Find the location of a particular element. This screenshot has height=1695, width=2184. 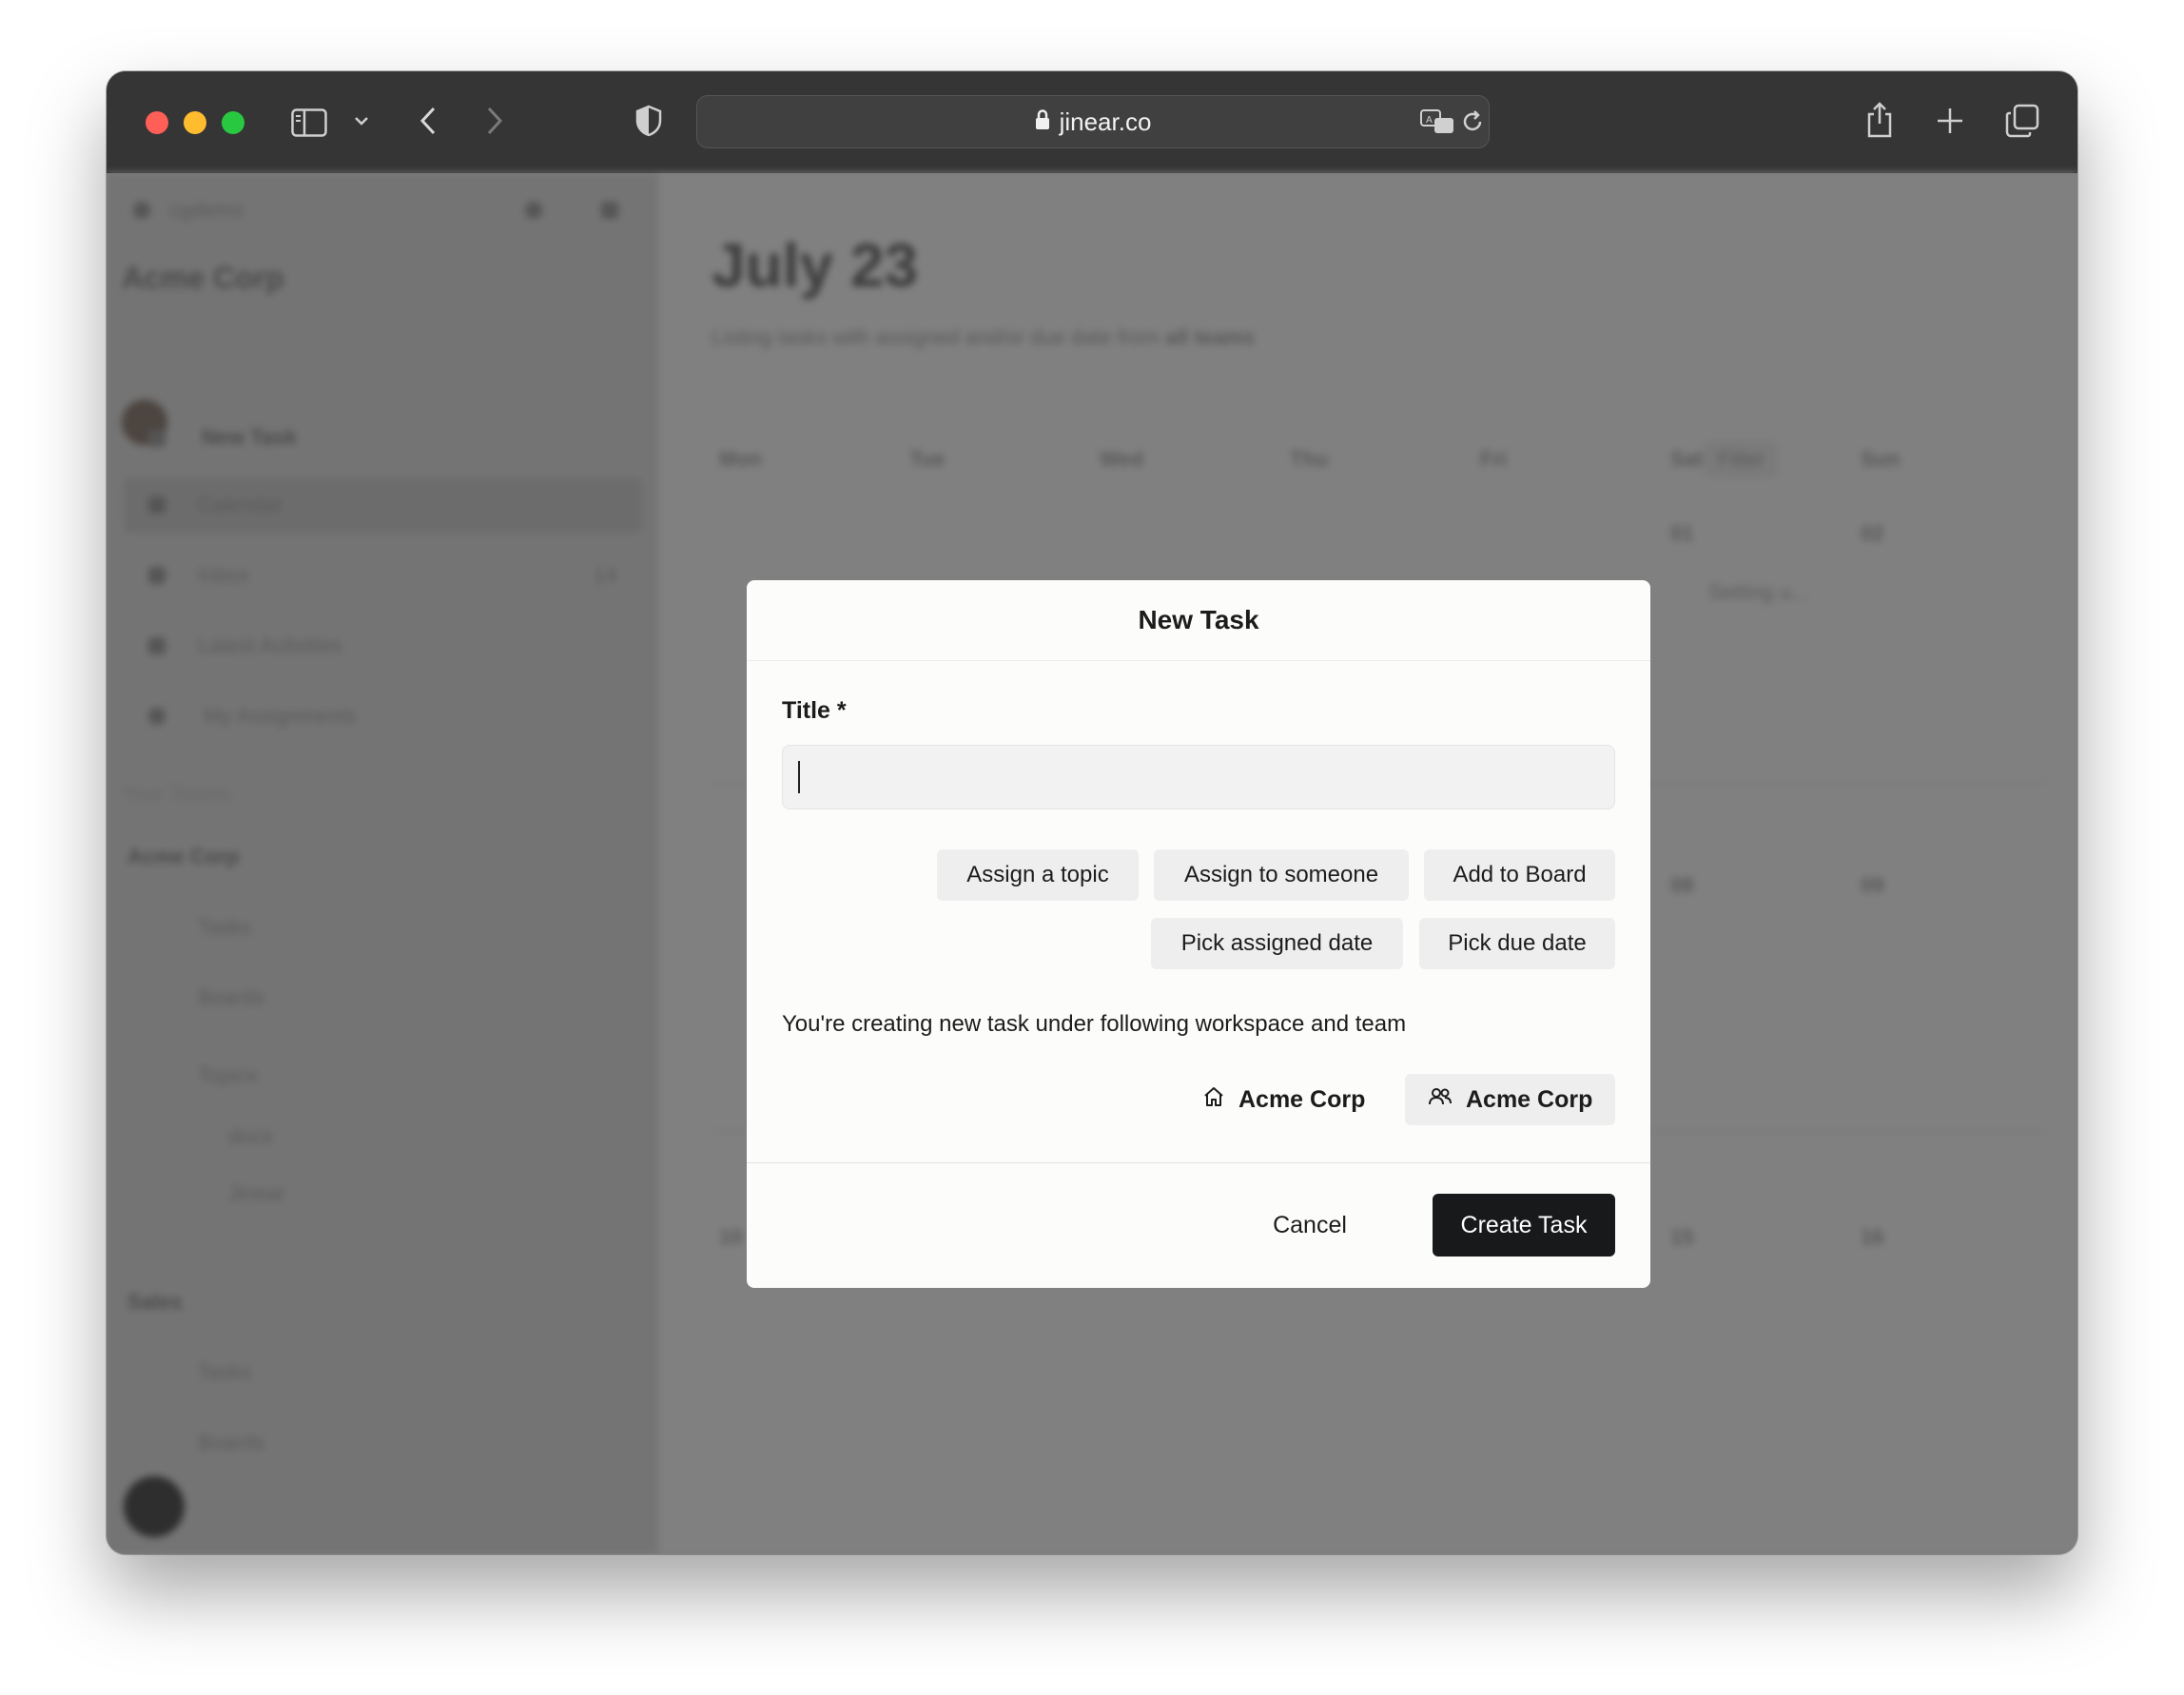

team-name-acme: Acme Corp is located at coordinates (183, 857).